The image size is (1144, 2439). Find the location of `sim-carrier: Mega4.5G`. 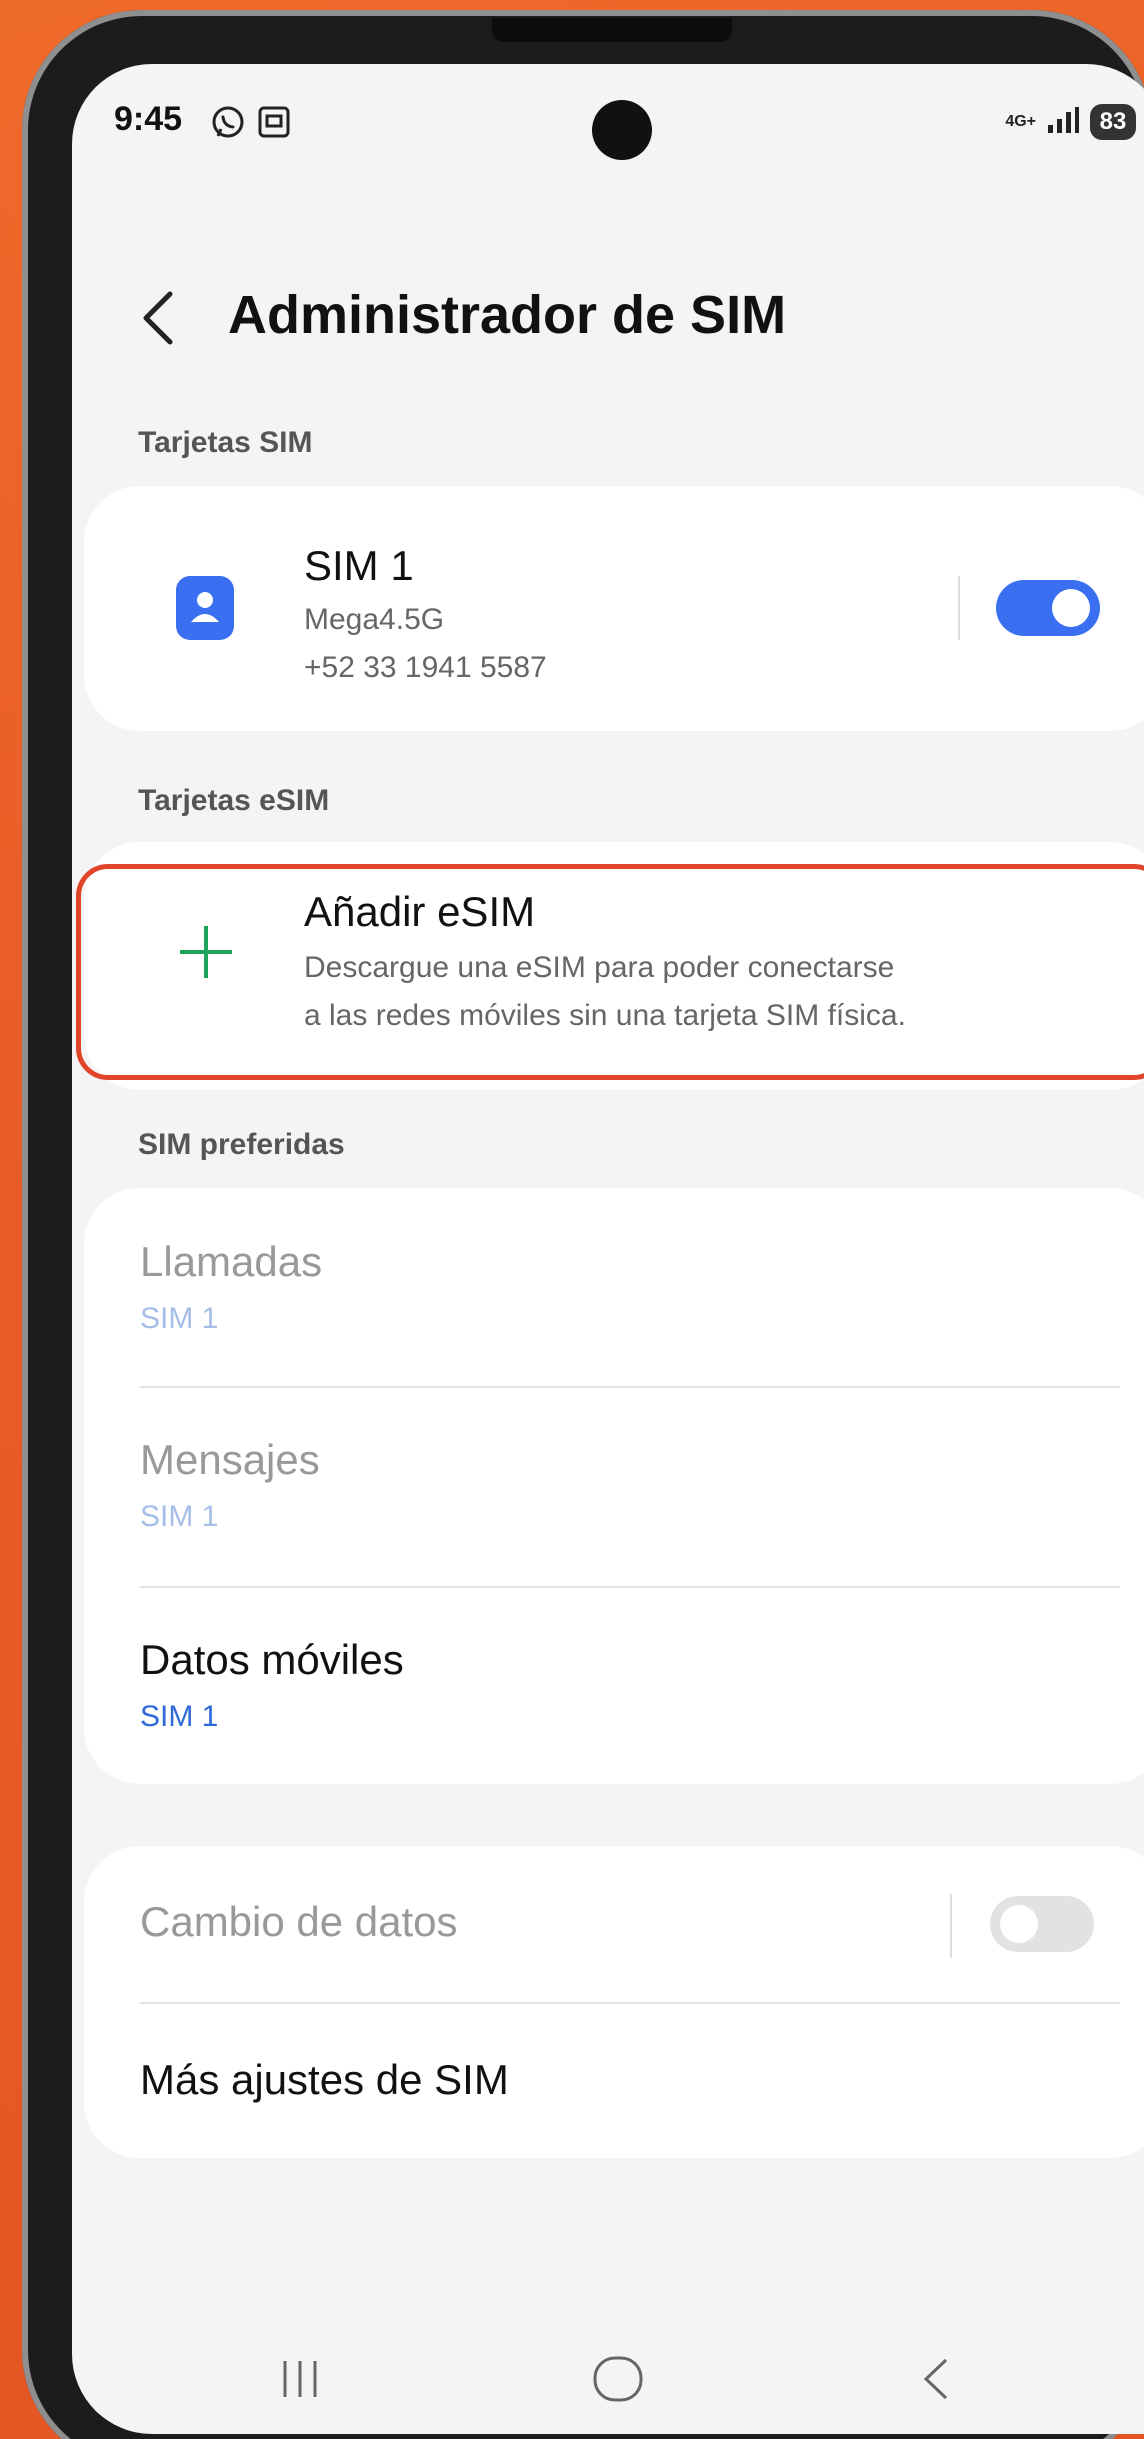

sim-carrier: Mega4.5G is located at coordinates (374, 619).